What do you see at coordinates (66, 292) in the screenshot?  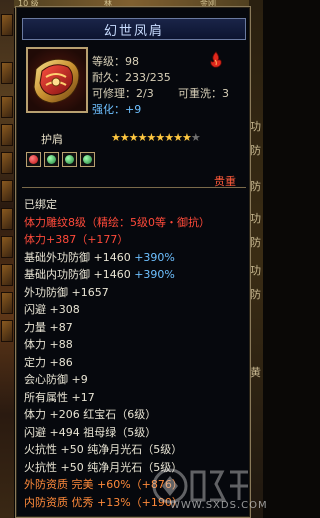 I see `stat-line: 外功防御 +1657` at bounding box center [66, 292].